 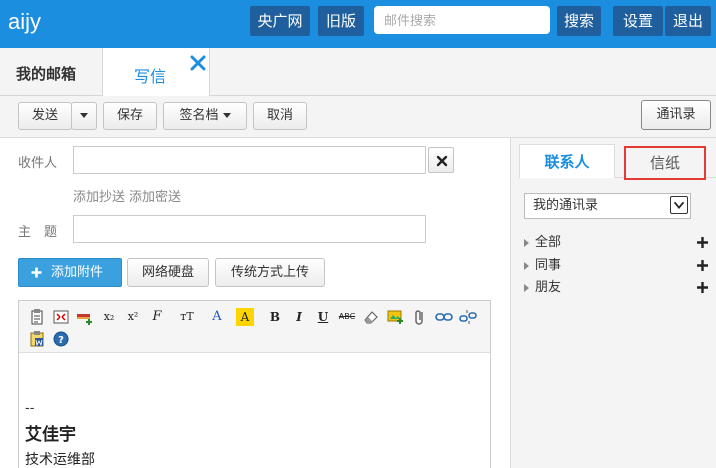 I want to click on help-icon: ?, so click(x=61, y=339).